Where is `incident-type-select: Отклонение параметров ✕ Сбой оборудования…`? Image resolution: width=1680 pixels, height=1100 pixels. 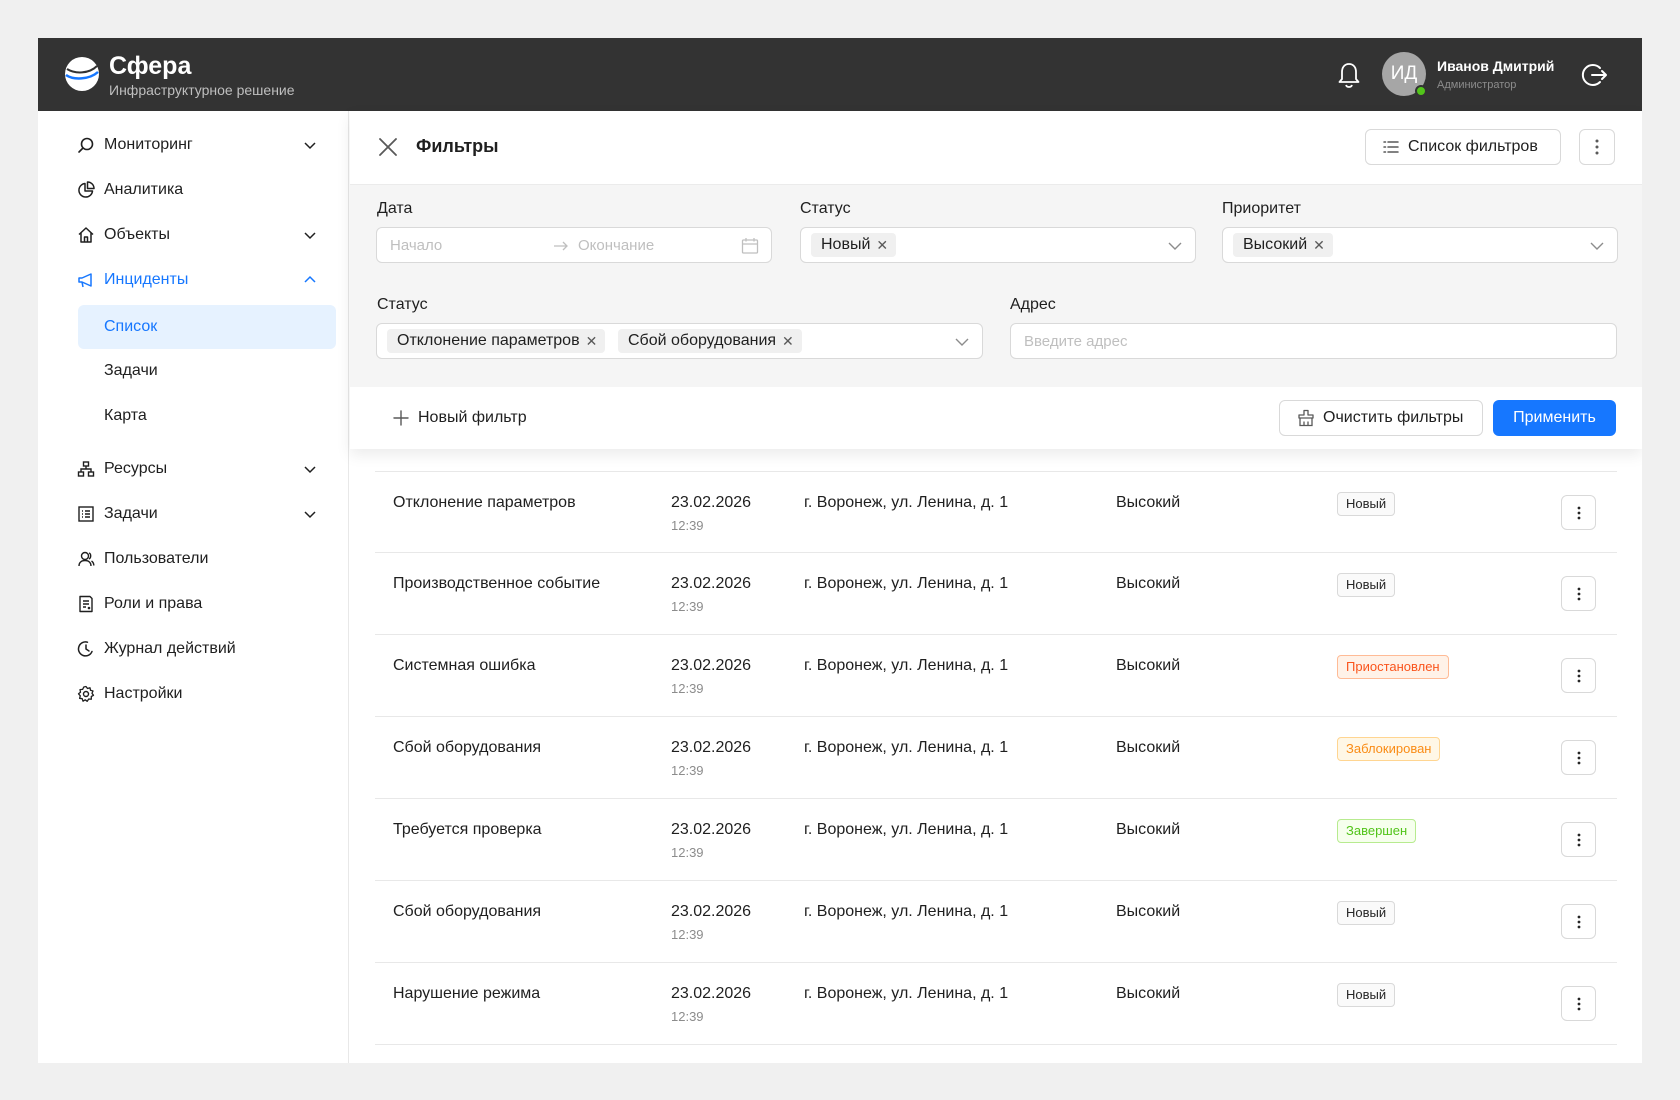 incident-type-select: Отклонение параметров ✕ Сбой оборудования… is located at coordinates (679, 341).